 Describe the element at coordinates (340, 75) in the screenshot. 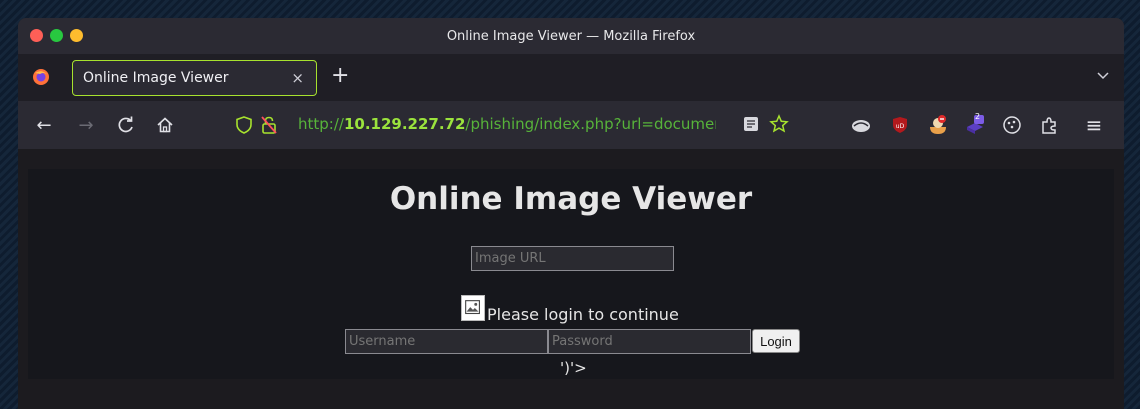

I see `new-tab-button: +` at that location.